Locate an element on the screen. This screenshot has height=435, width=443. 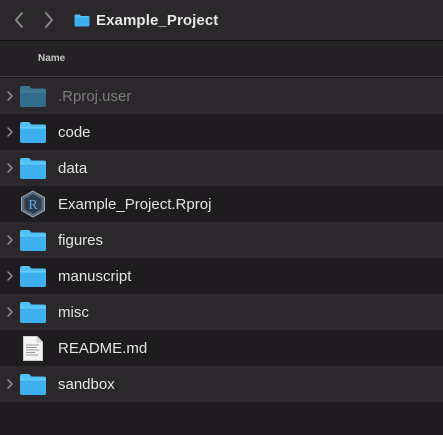
window-title: Example_Project is located at coordinates (157, 20).